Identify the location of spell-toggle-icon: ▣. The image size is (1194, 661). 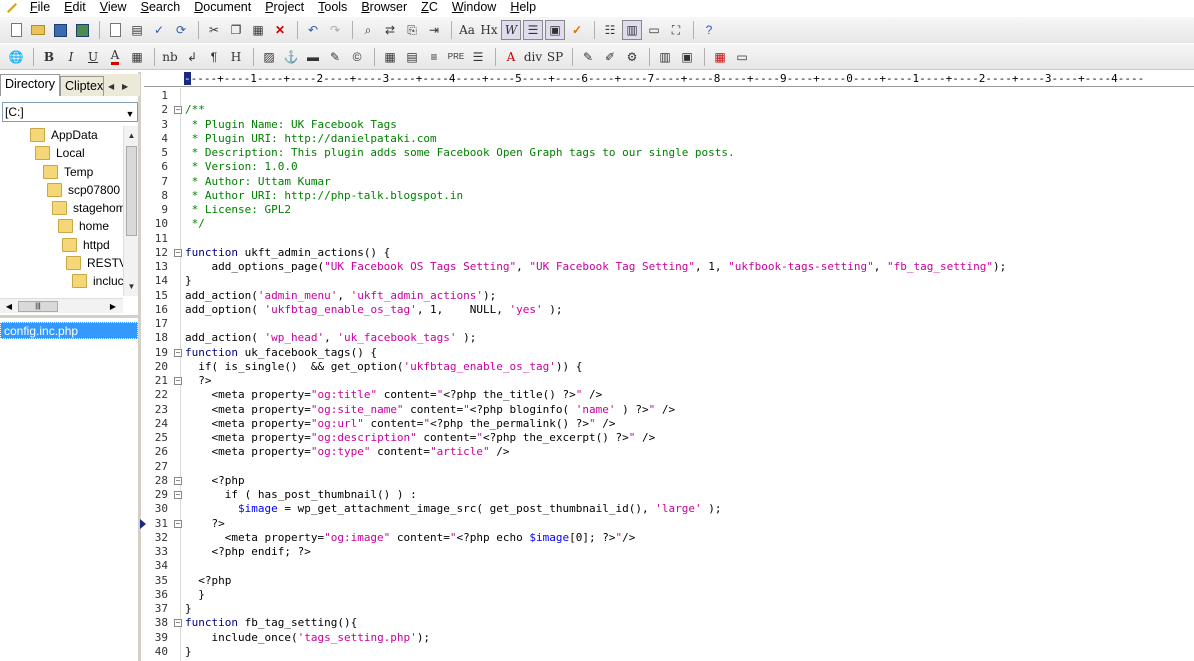
(555, 30).